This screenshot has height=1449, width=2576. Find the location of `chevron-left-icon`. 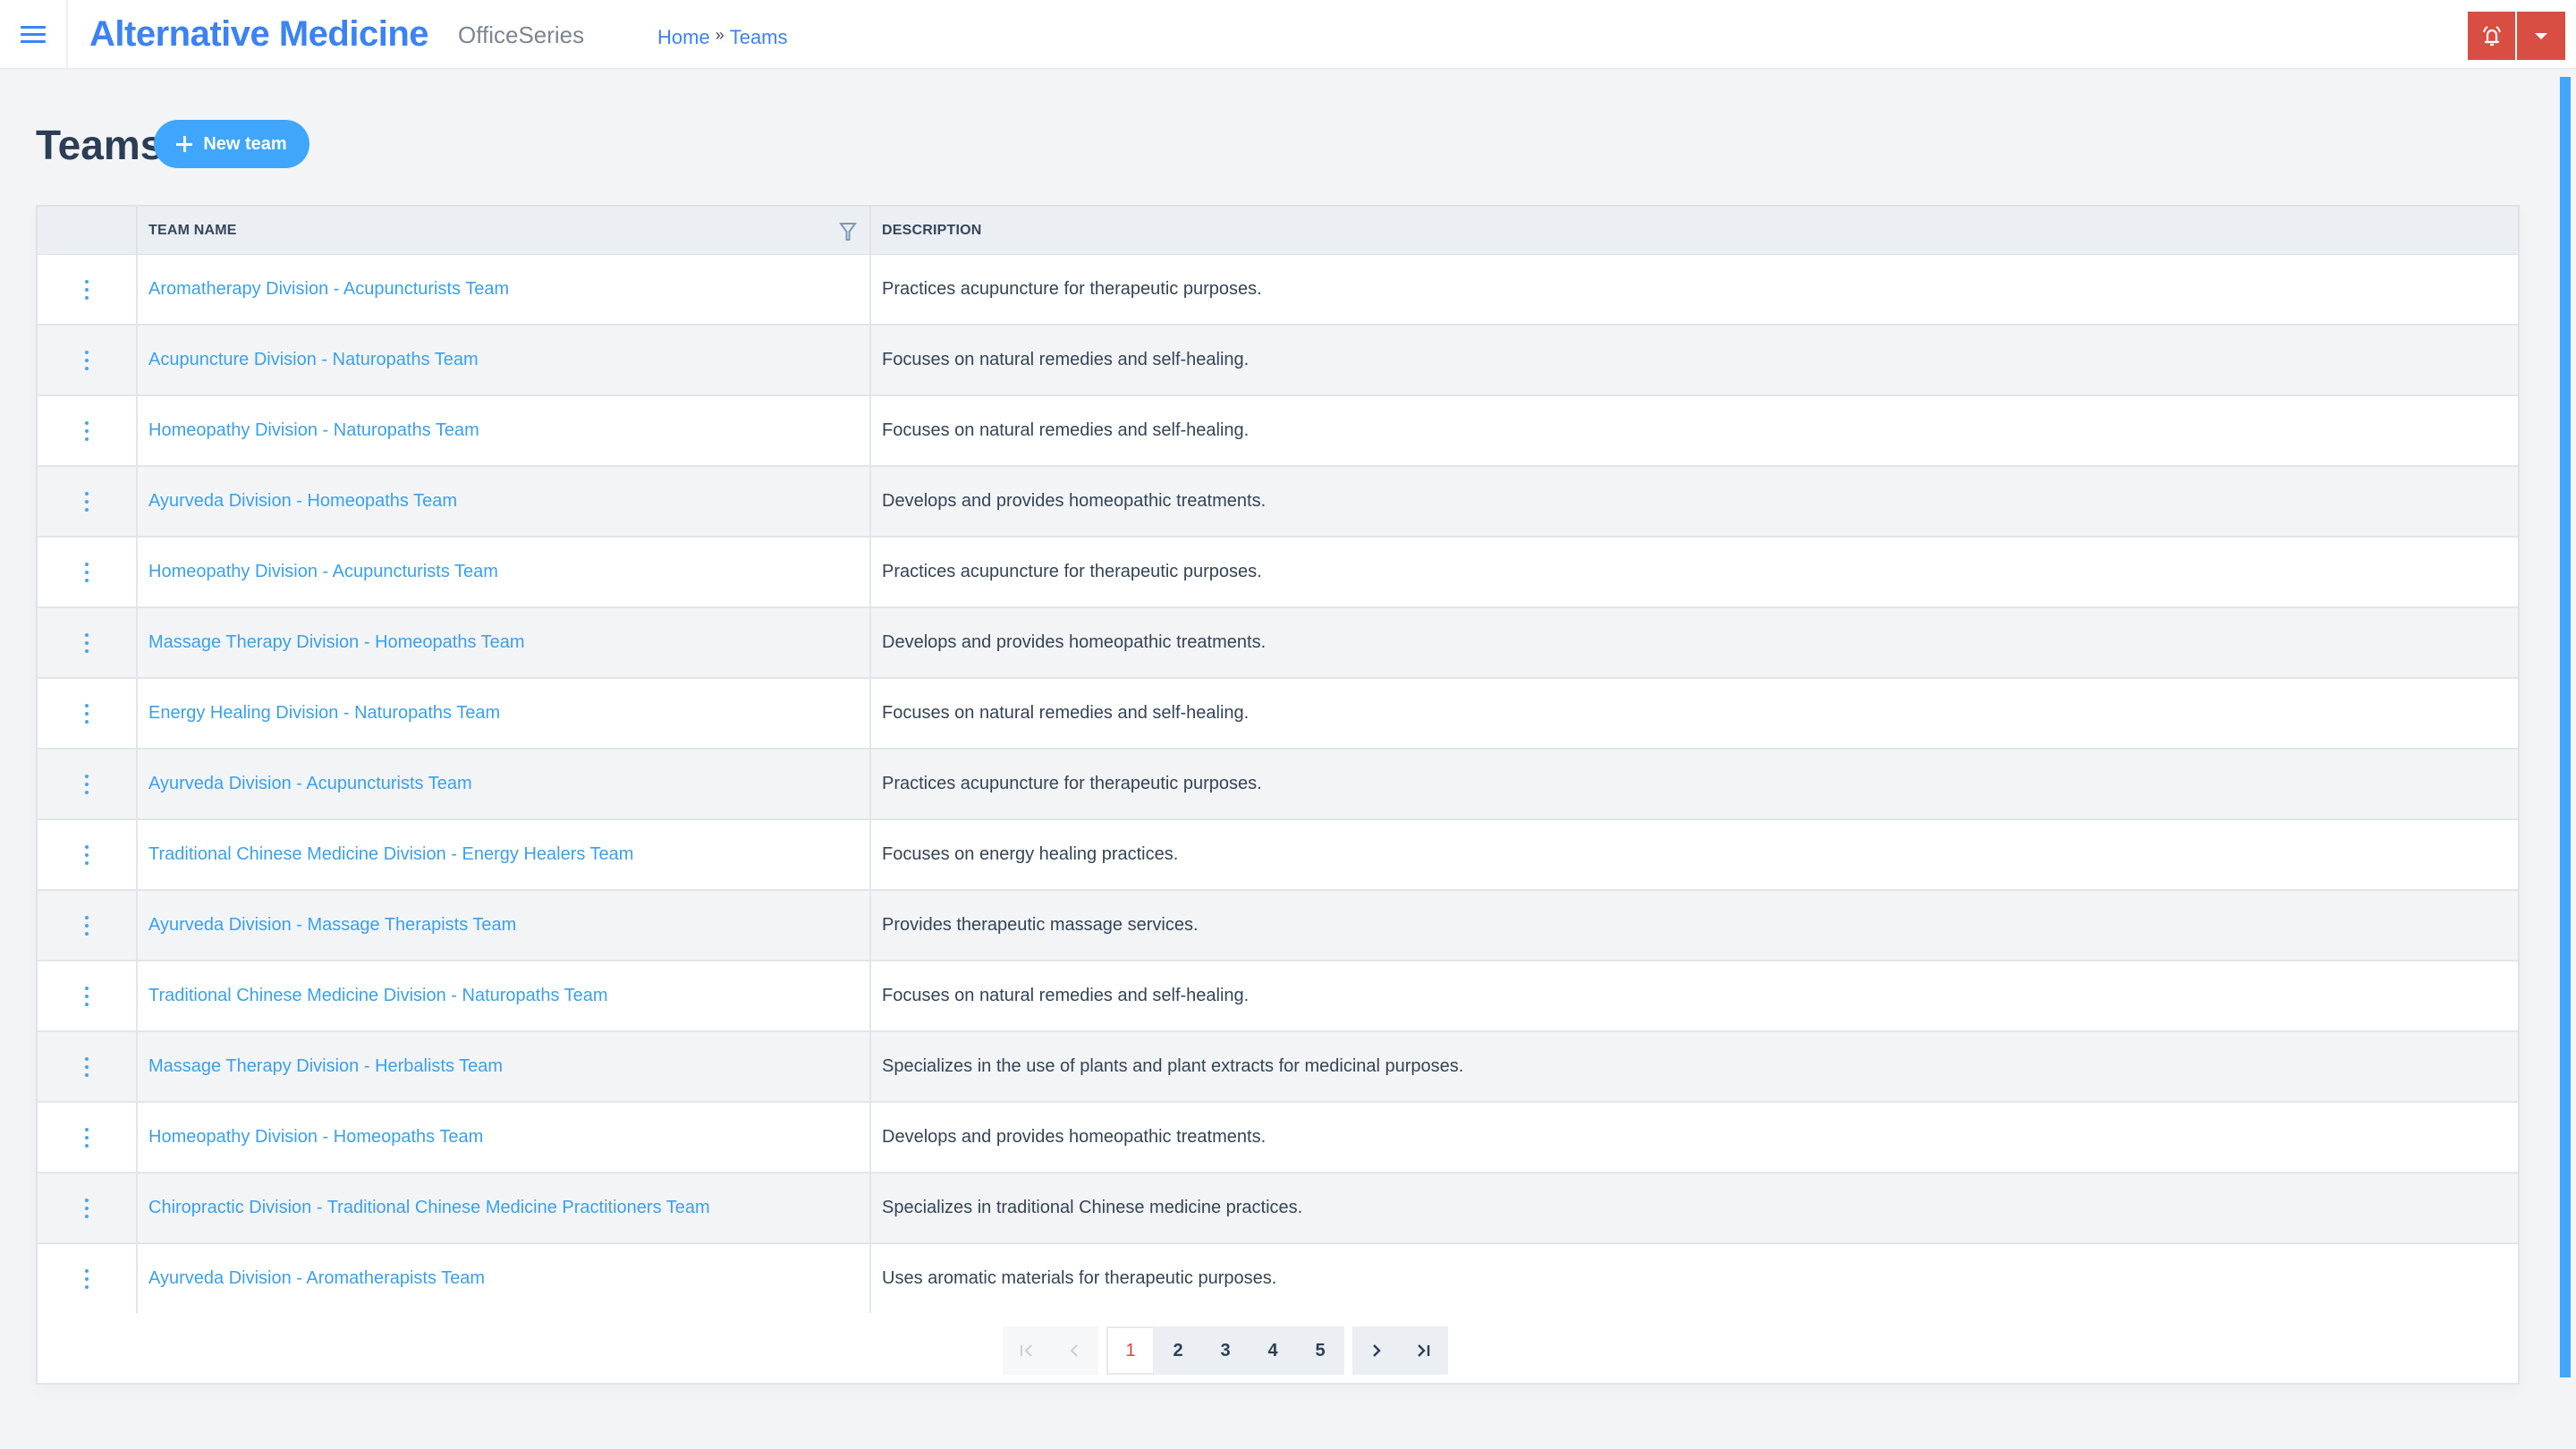

chevron-left-icon is located at coordinates (1074, 1350).